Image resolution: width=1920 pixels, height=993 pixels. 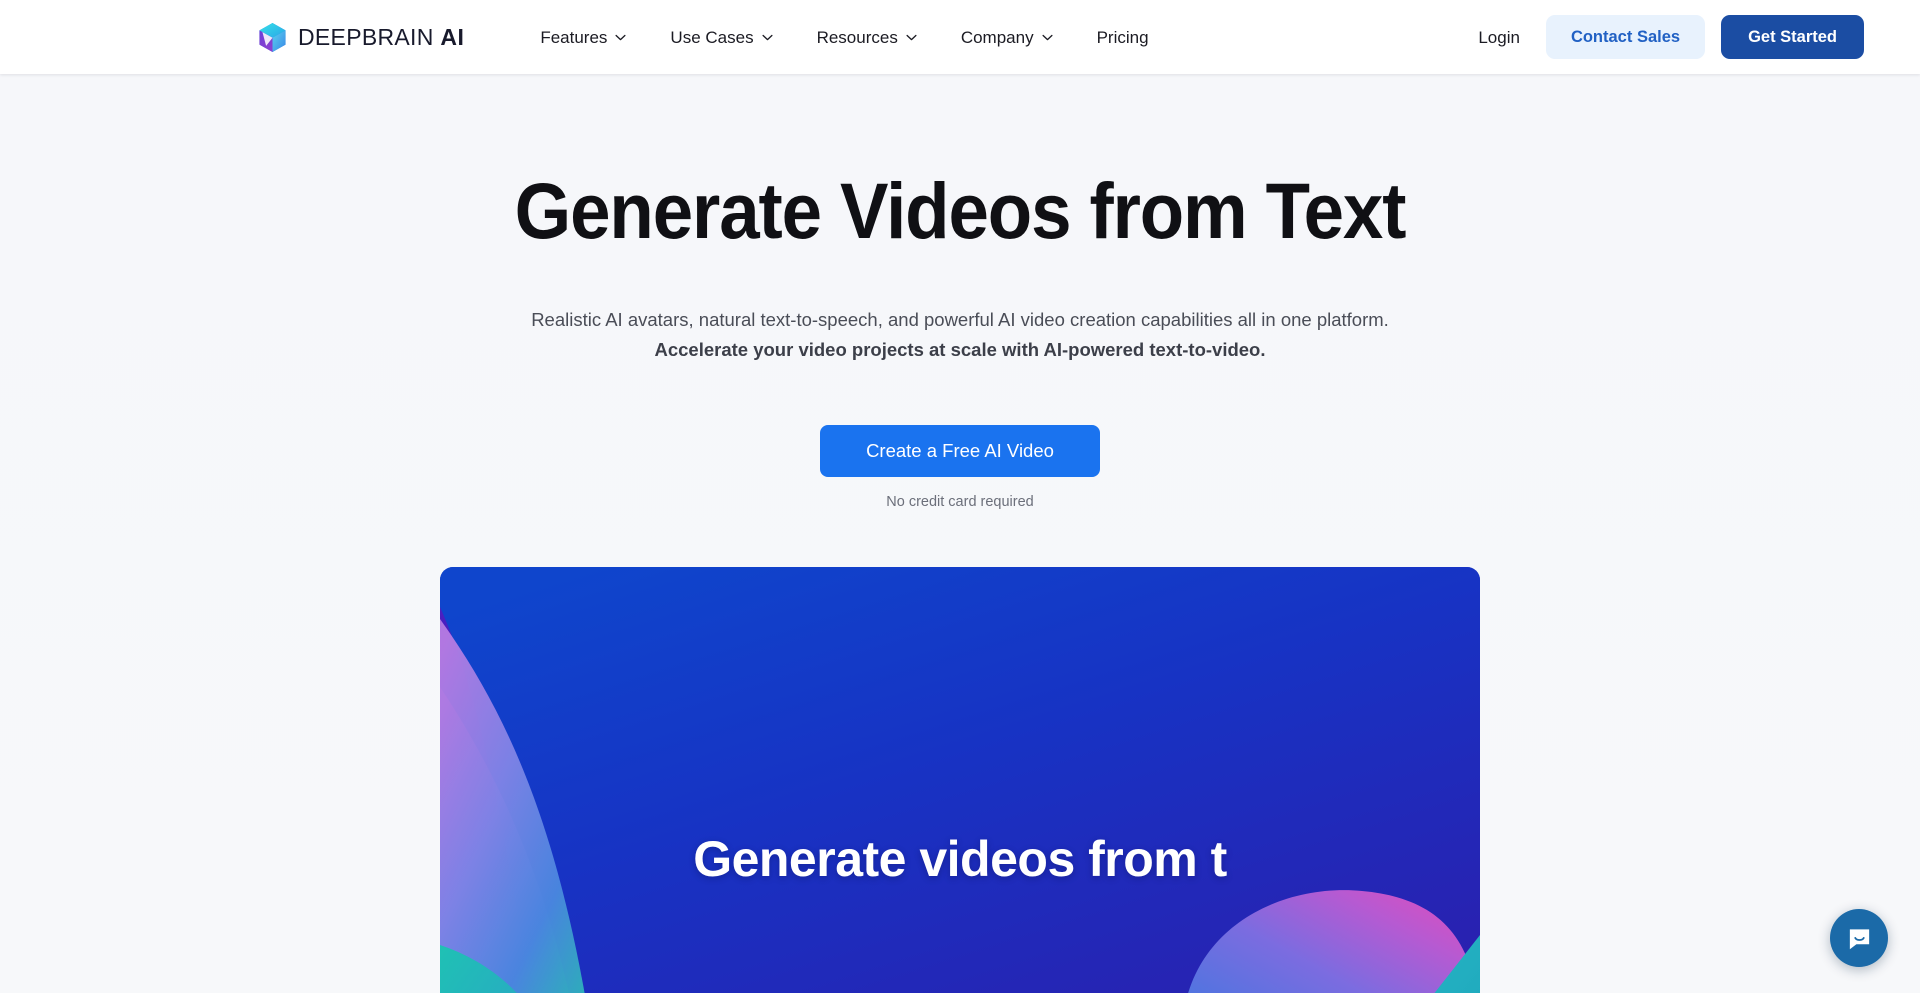 What do you see at coordinates (1625, 37) in the screenshot?
I see `contact-sales-button: Contact Sales` at bounding box center [1625, 37].